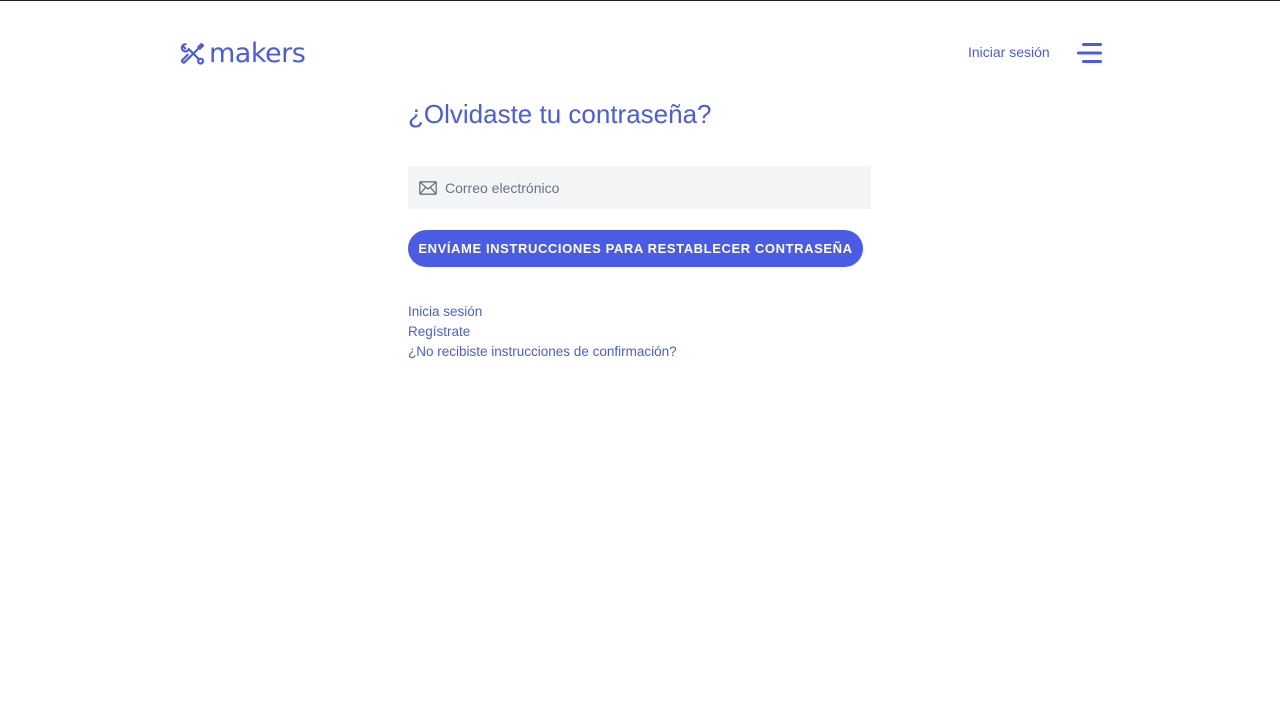  What do you see at coordinates (560, 114) in the screenshot?
I see `page-title: ¿Olvidaste tu contraseña?` at bounding box center [560, 114].